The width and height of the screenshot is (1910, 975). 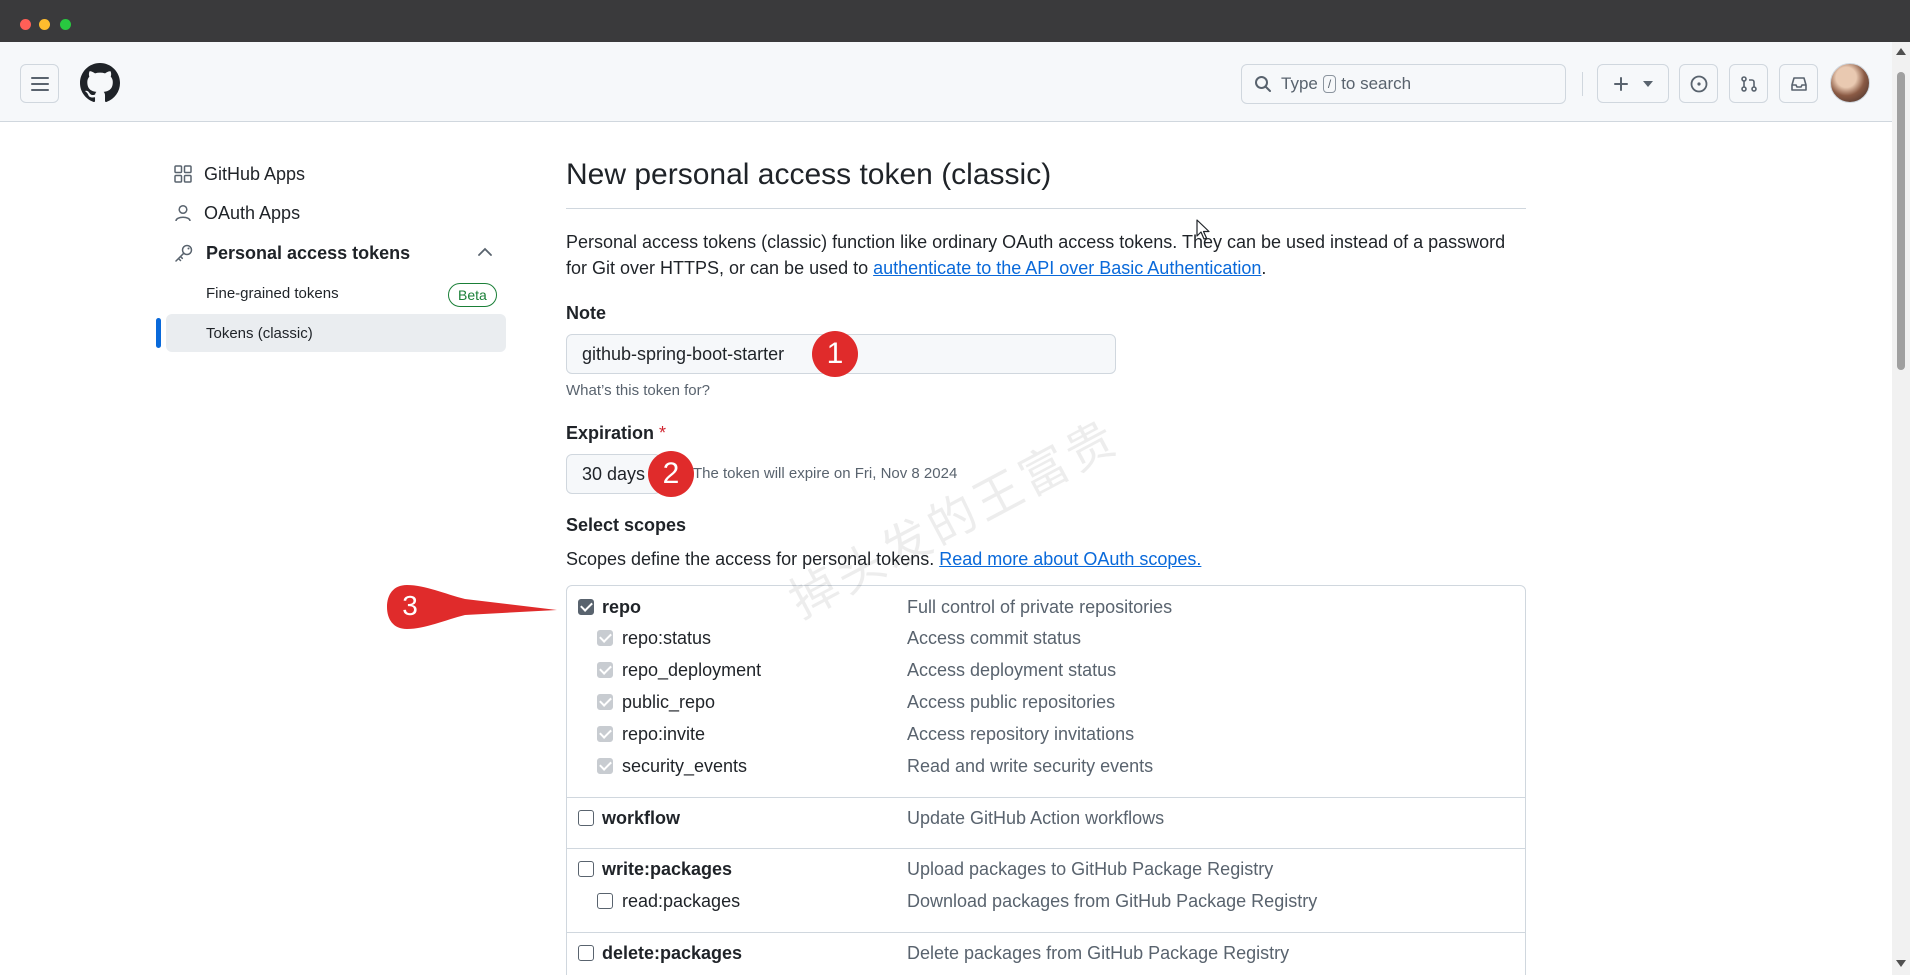 I want to click on expiration-select: 30 days, so click(x=614, y=474).